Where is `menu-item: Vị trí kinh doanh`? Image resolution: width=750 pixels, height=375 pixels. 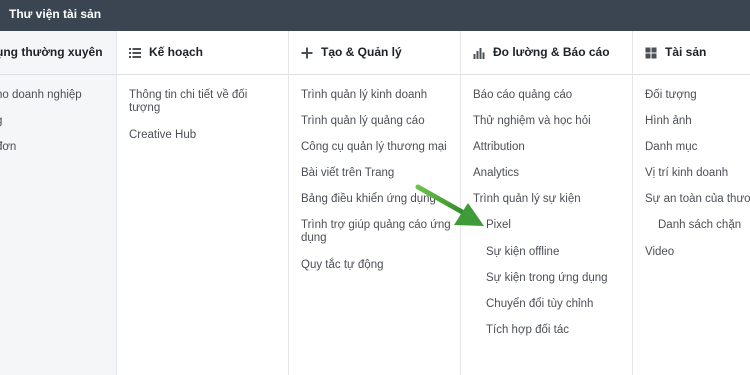 menu-item: Vị trí kinh doanh is located at coordinates (686, 173).